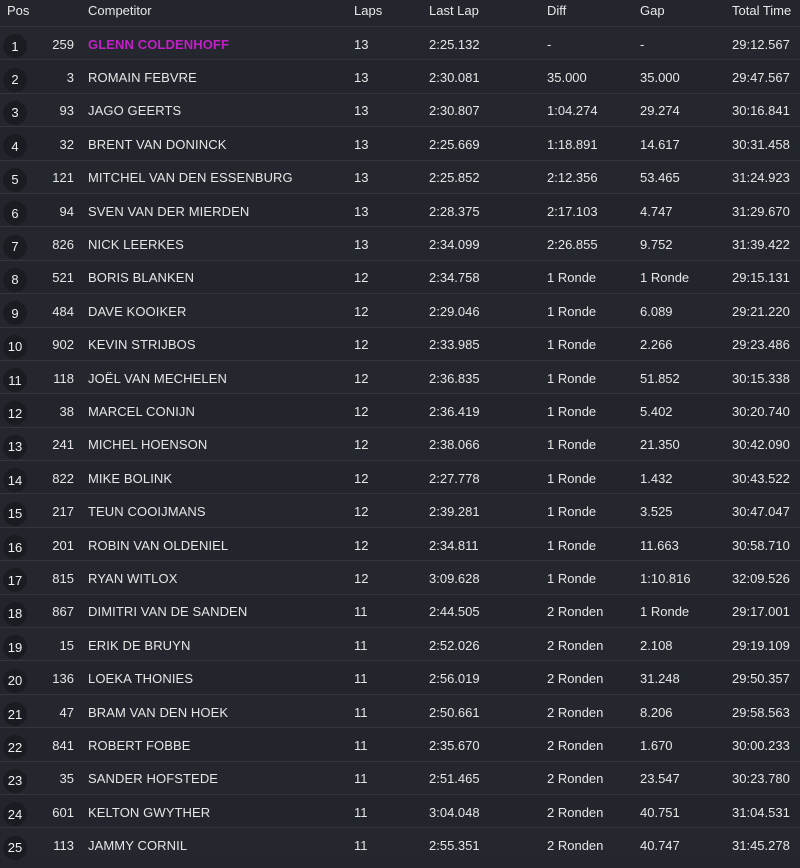 This screenshot has height=868, width=800. What do you see at coordinates (656, 745) in the screenshot?
I see `gap-value: 1.670` at bounding box center [656, 745].